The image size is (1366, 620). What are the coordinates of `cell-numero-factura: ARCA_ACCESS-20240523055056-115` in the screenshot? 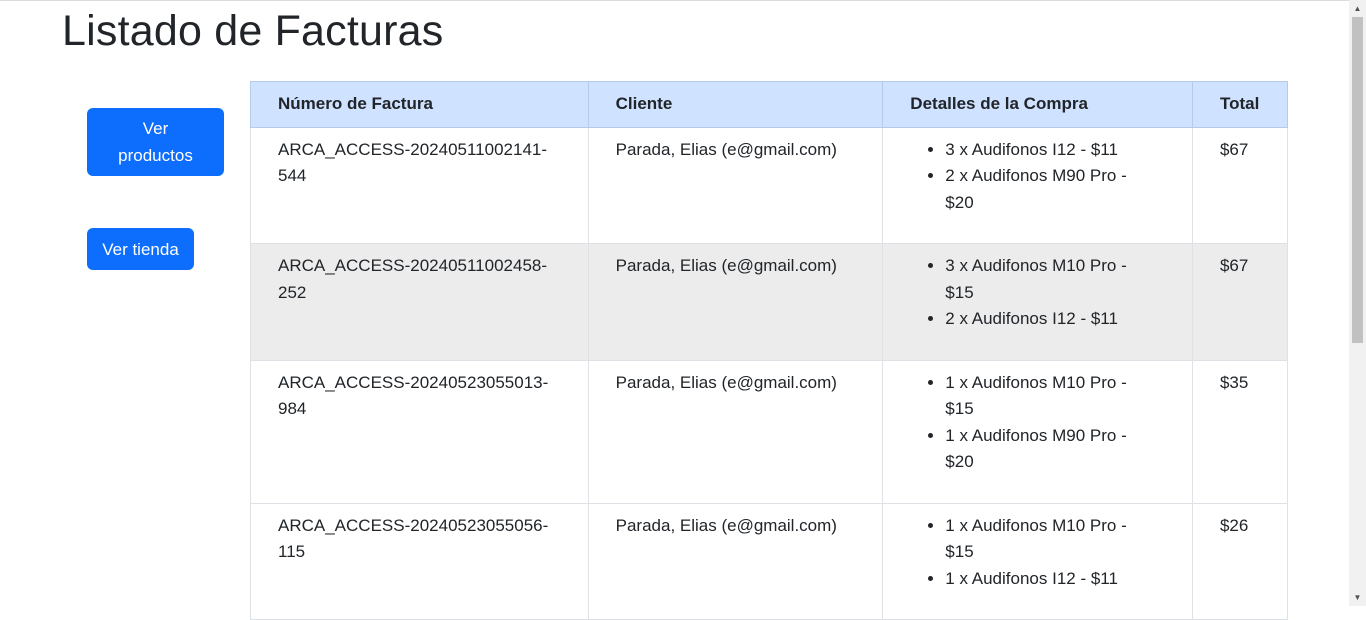 It's located at (419, 561).